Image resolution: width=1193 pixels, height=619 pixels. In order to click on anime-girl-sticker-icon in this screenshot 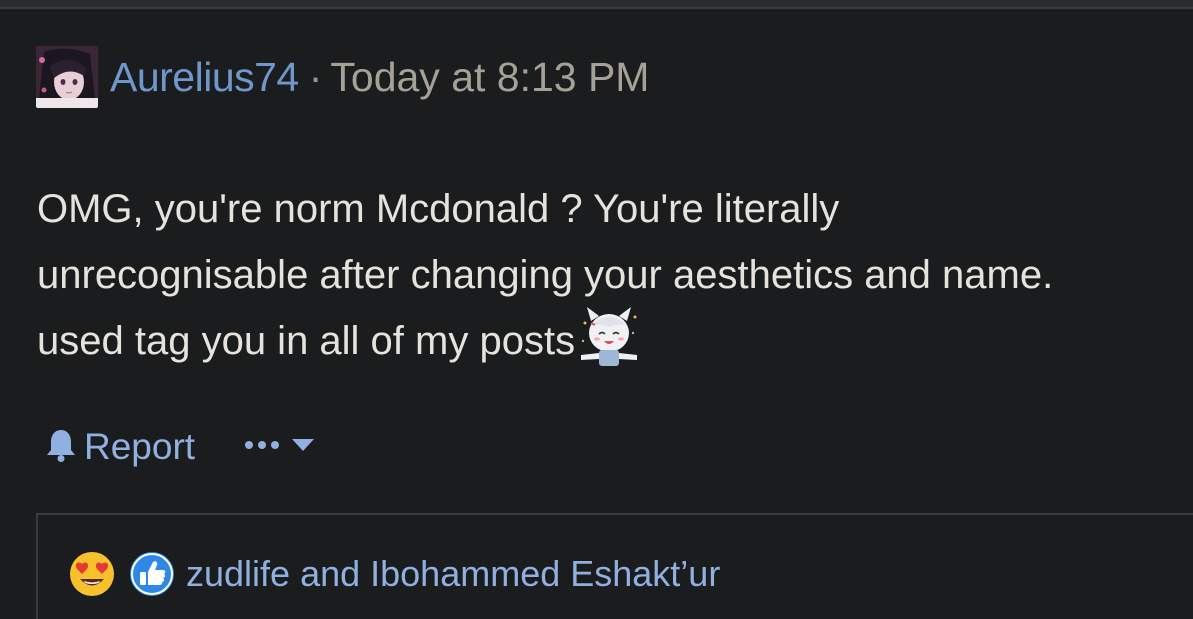, I will do `click(608, 338)`.